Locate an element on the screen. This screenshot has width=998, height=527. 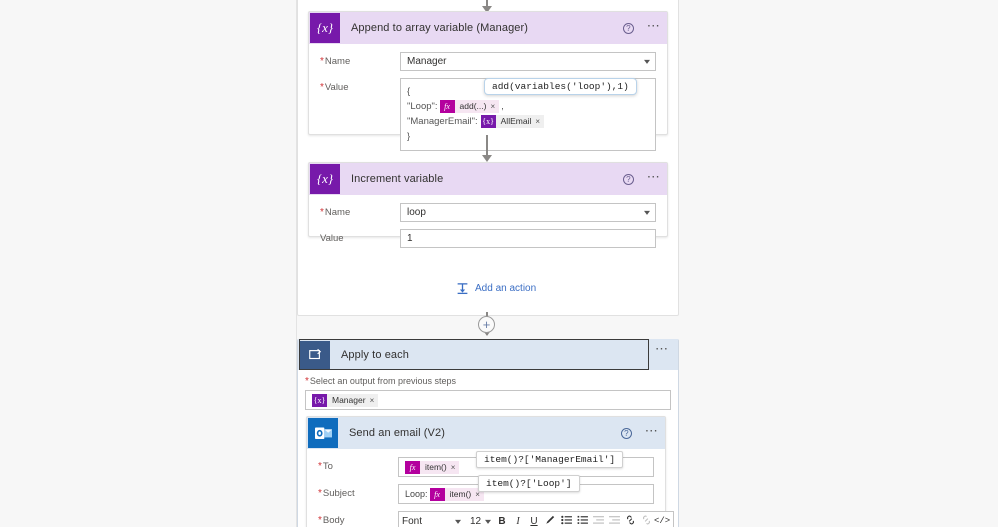
bulleted-list-icon is located at coordinates (566, 521).